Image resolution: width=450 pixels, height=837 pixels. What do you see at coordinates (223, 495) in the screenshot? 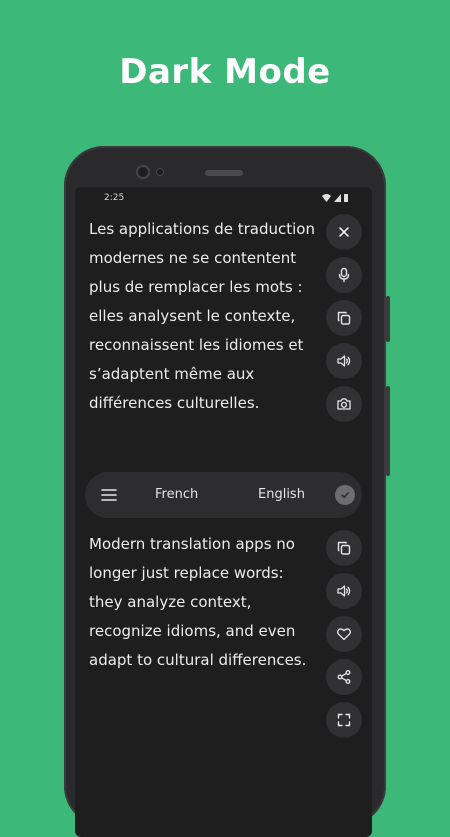
I see `language-bar: French English` at bounding box center [223, 495].